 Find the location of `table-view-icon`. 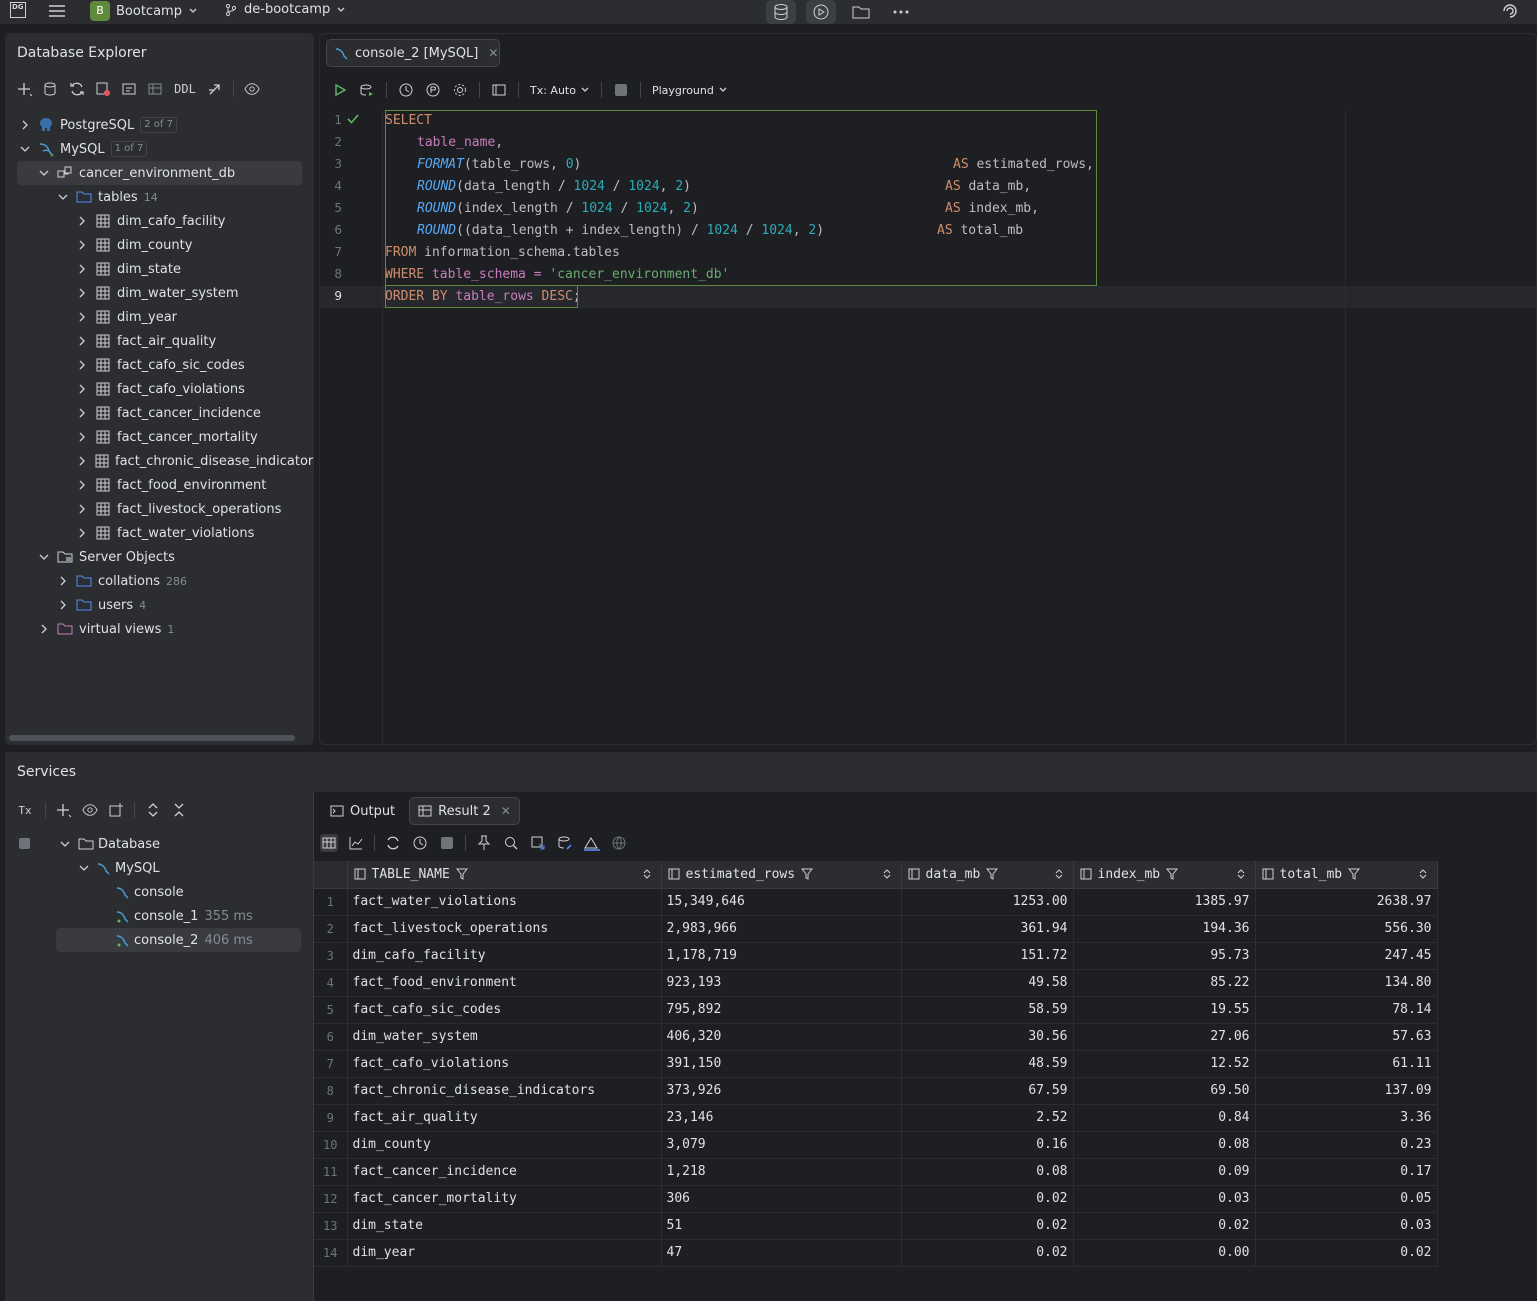

table-view-icon is located at coordinates (155, 89).